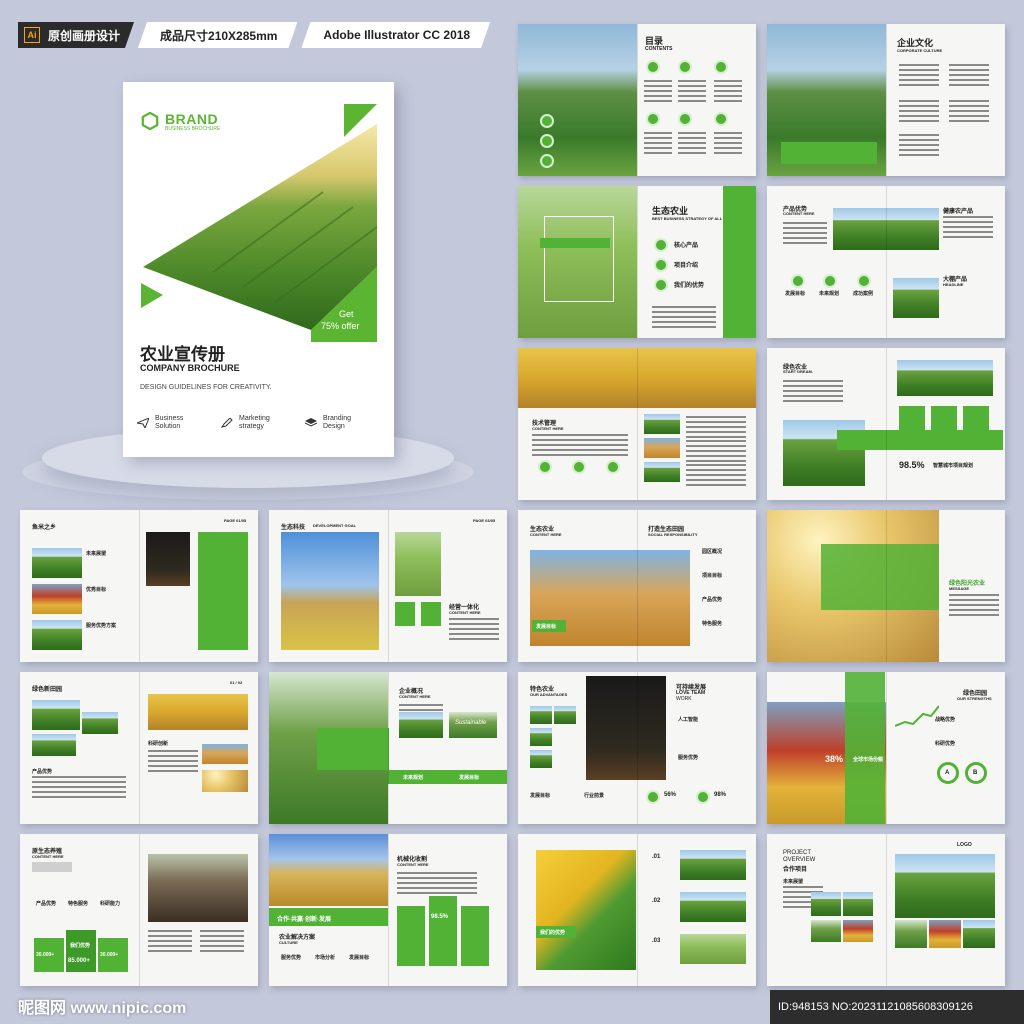 The image size is (1024, 1024). Describe the element at coordinates (102, 1008) in the screenshot. I see `watermark-left: 昵图网 www.nipic.com` at that location.